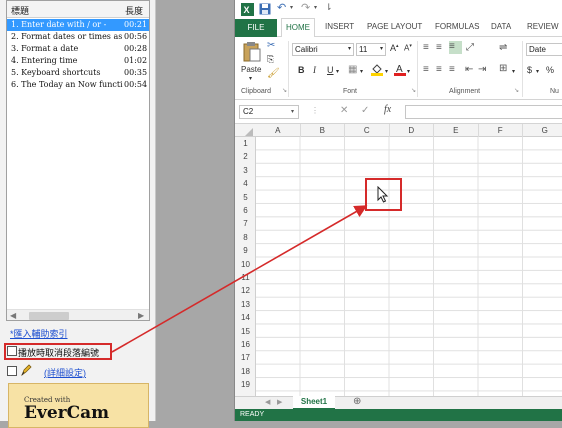 This screenshot has height=428, width=562. I want to click on align-left-icon: ≡, so click(426, 69).